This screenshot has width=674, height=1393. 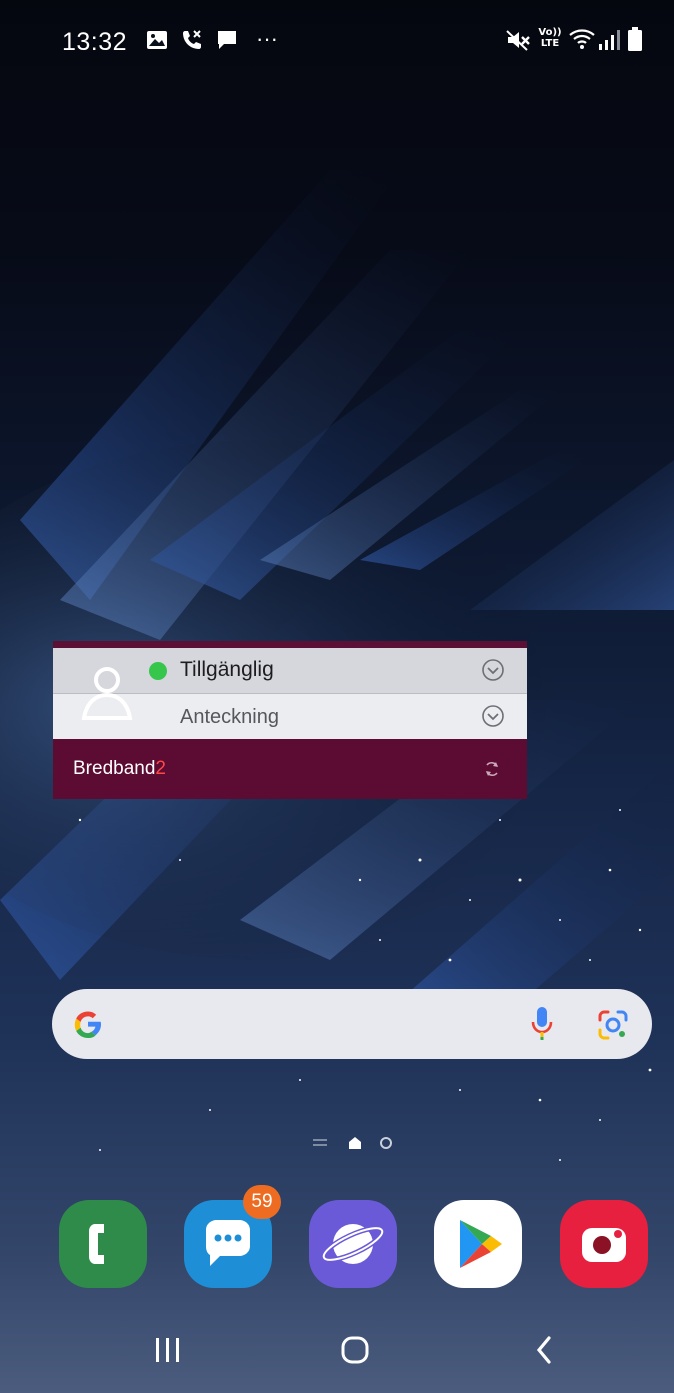 I want to click on note-label: Anteckning, so click(x=229, y=717).